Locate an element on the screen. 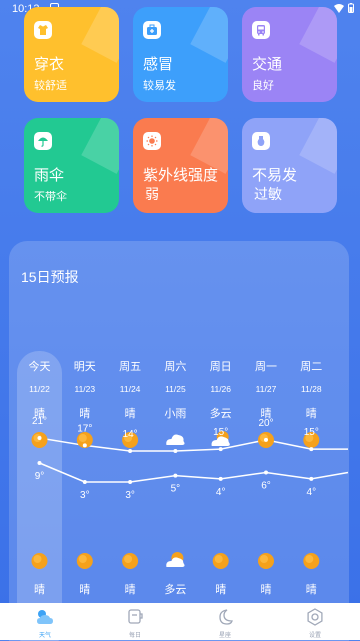 The height and width of the screenshot is (641, 360). tile-title: 不易发 is located at coordinates (275, 175).